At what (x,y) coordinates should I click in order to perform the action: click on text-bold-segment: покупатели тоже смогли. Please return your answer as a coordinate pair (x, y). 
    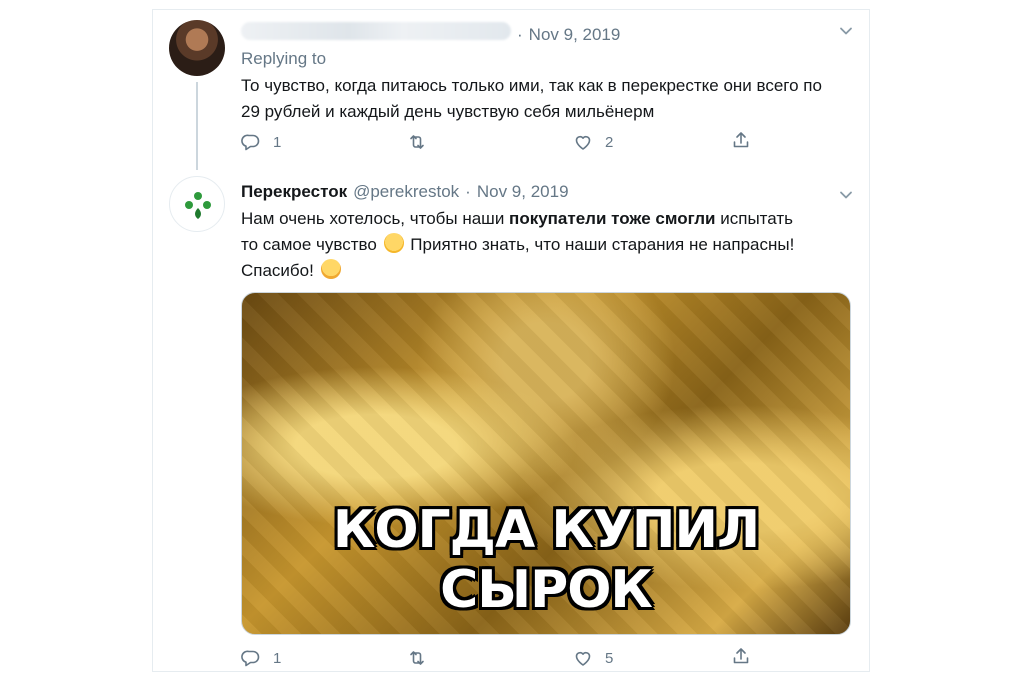
    Looking at the image, I should click on (612, 218).